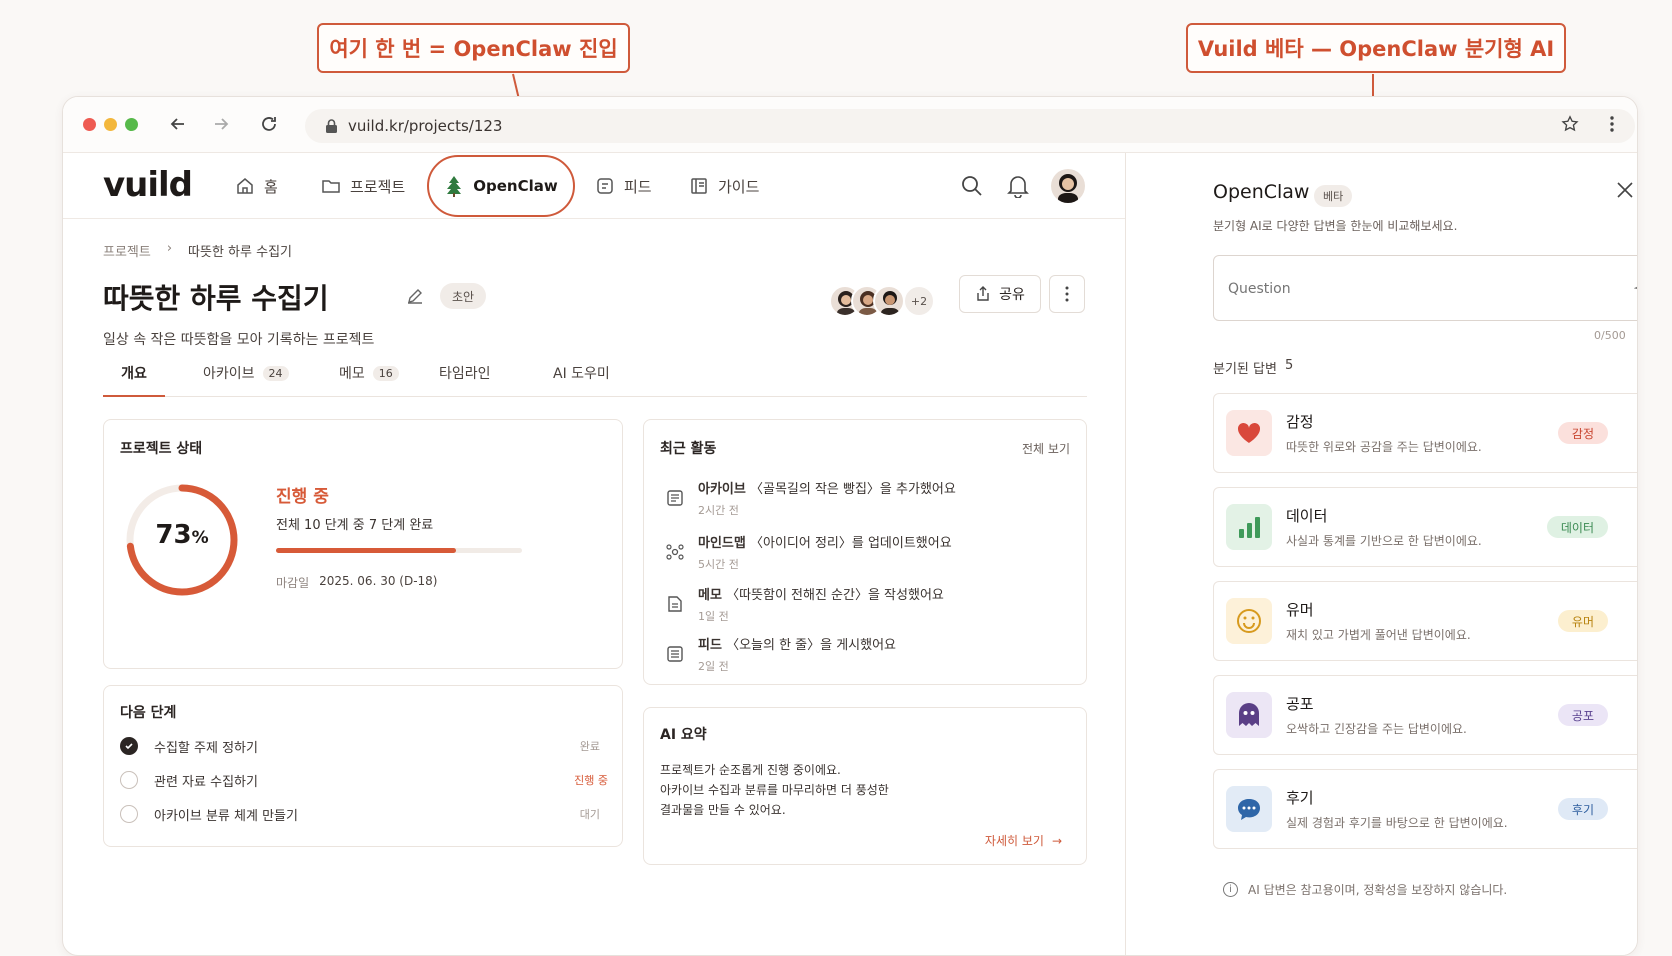  Describe the element at coordinates (1253, 367) in the screenshot. I see `branches-header: 분기된 답변 5` at that location.